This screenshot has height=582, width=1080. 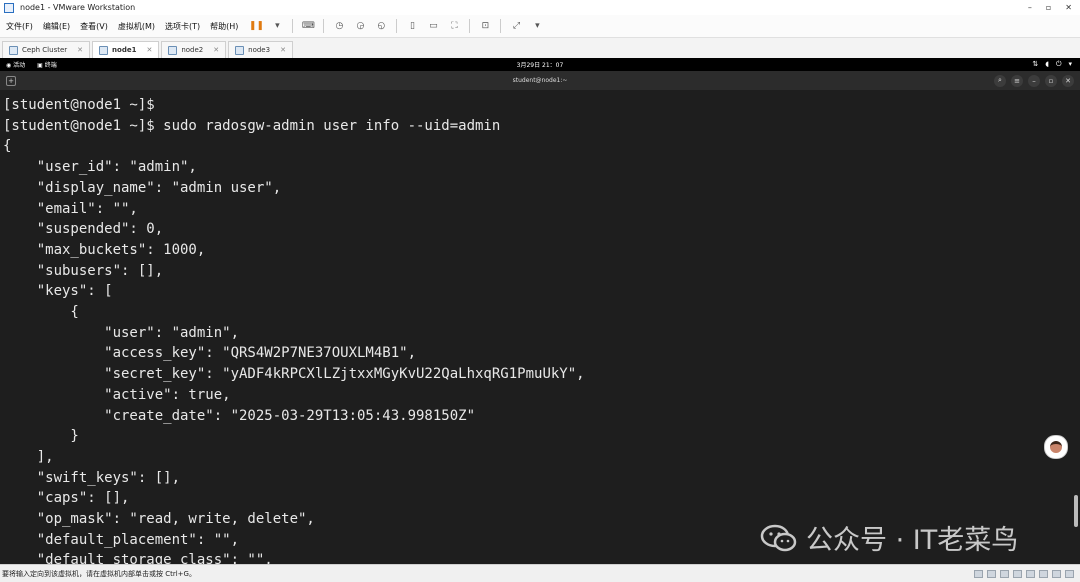 What do you see at coordinates (540, 7) in the screenshot?
I see `window-titlebar: node1 - VMware Workstation – ▫ ✕` at bounding box center [540, 7].